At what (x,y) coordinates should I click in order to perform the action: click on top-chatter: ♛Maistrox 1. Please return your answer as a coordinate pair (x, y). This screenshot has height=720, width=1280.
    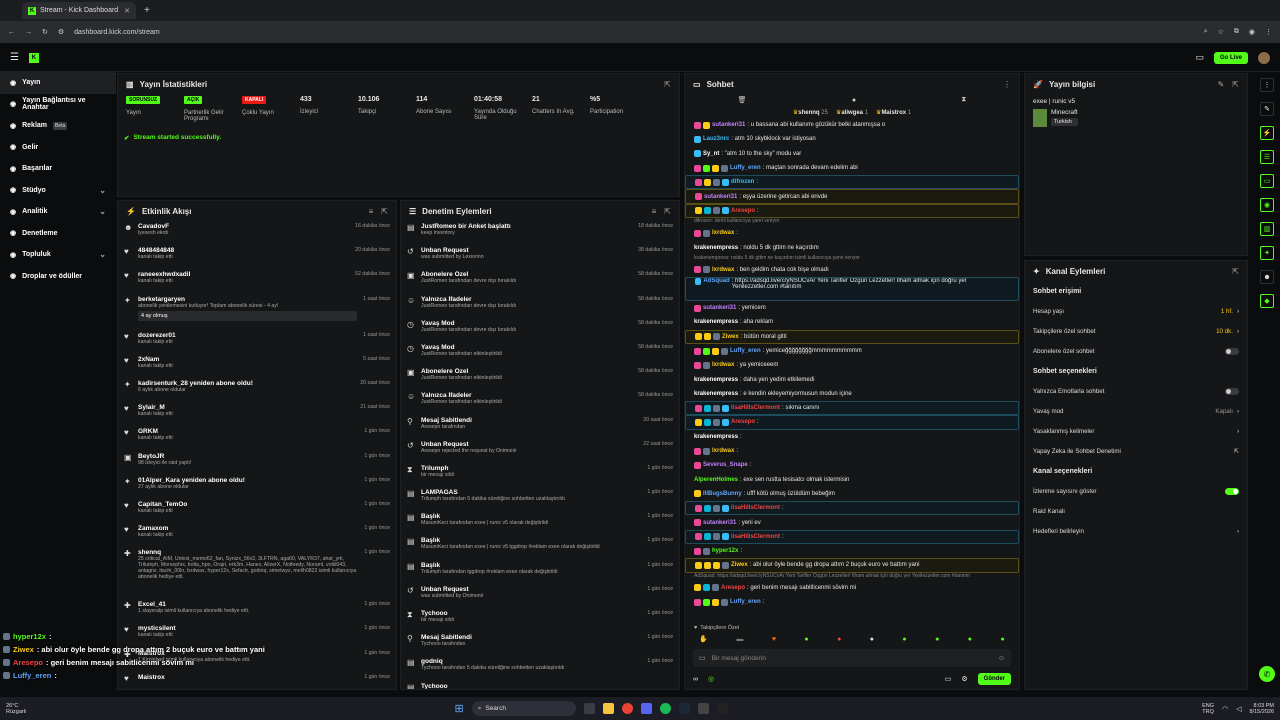
    Looking at the image, I should click on (893, 112).